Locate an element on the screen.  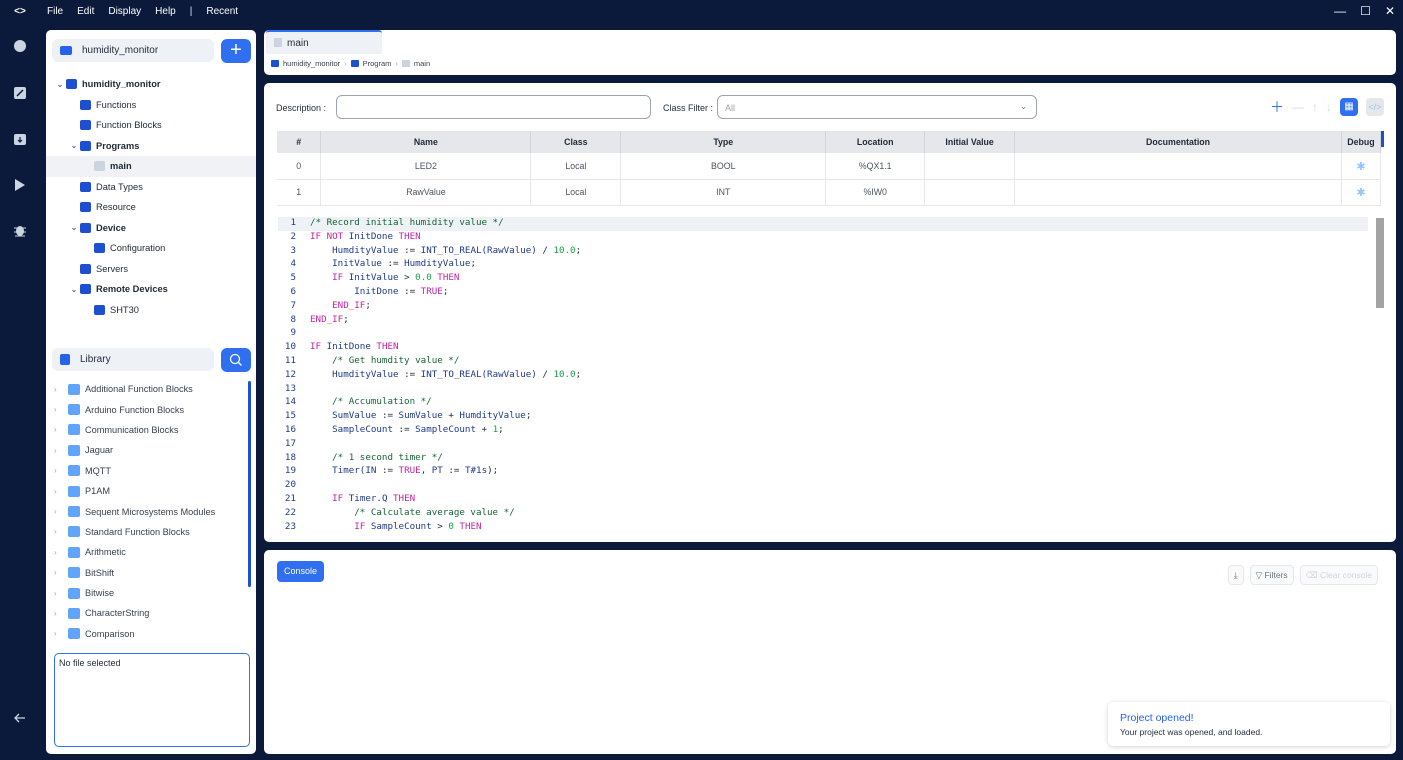
clear-console-button: ⌫ Clear console is located at coordinates (1338, 575).